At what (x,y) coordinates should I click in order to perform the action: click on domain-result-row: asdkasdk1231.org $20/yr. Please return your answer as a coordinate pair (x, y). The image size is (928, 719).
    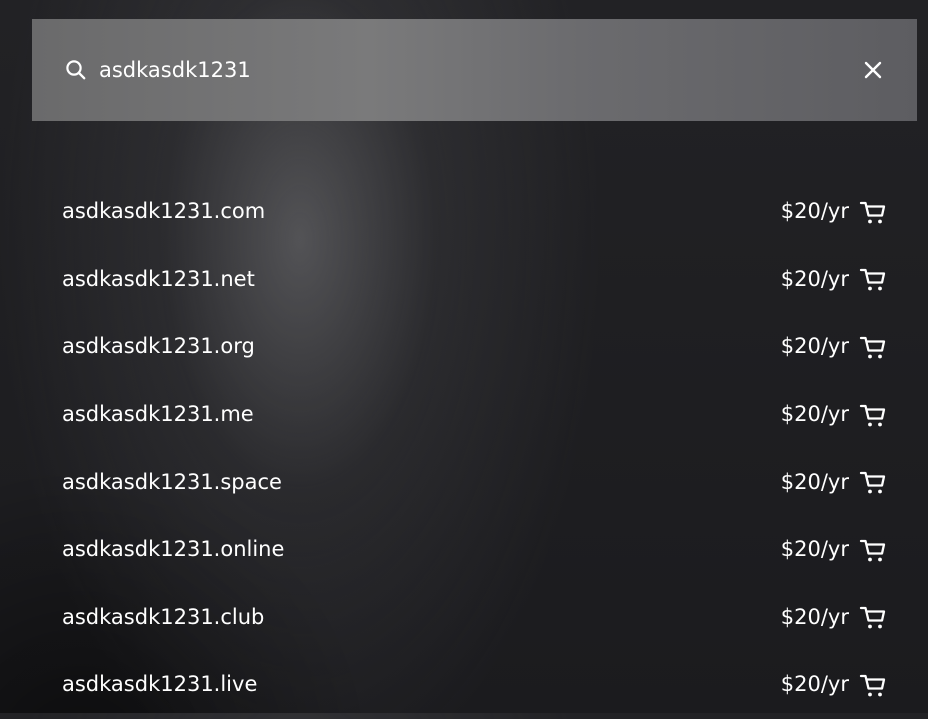
    Looking at the image, I should click on (464, 347).